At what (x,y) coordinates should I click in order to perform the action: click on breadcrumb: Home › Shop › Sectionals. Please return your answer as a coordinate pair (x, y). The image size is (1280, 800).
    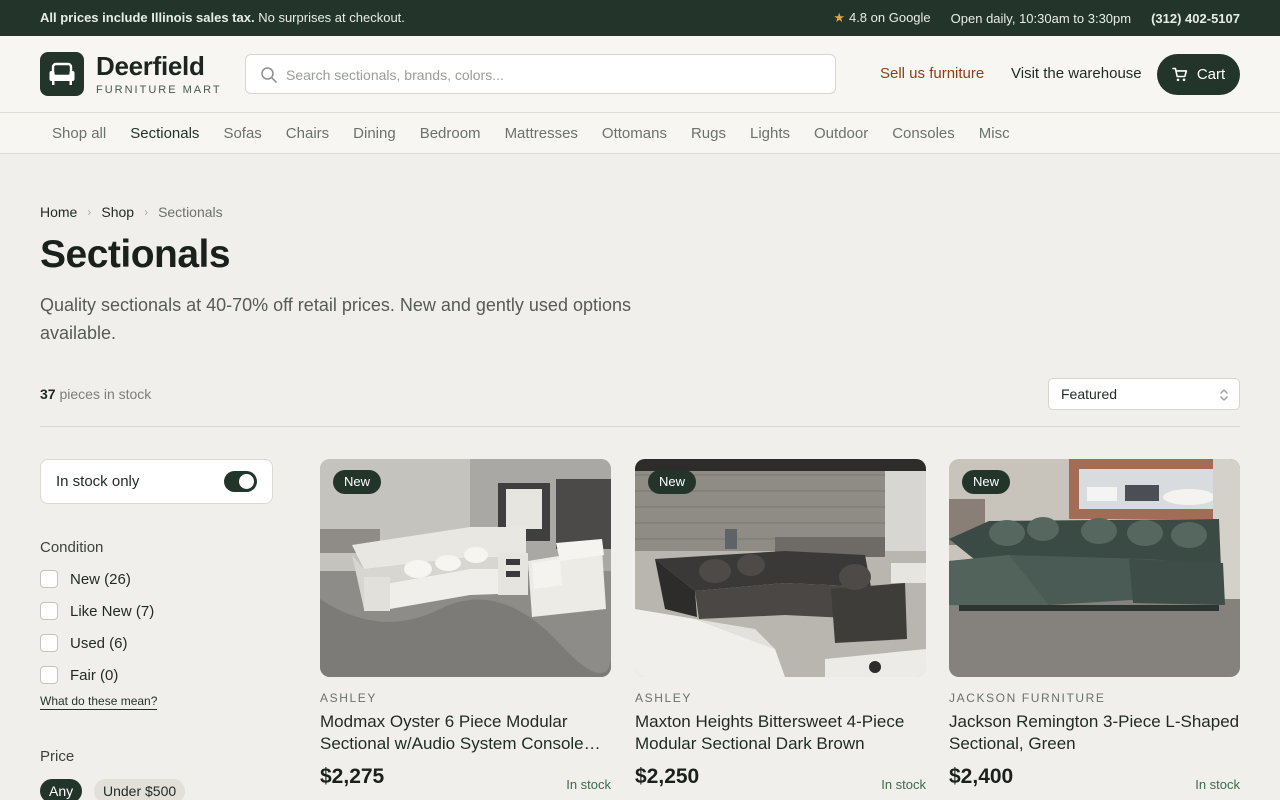
    Looking at the image, I should click on (131, 212).